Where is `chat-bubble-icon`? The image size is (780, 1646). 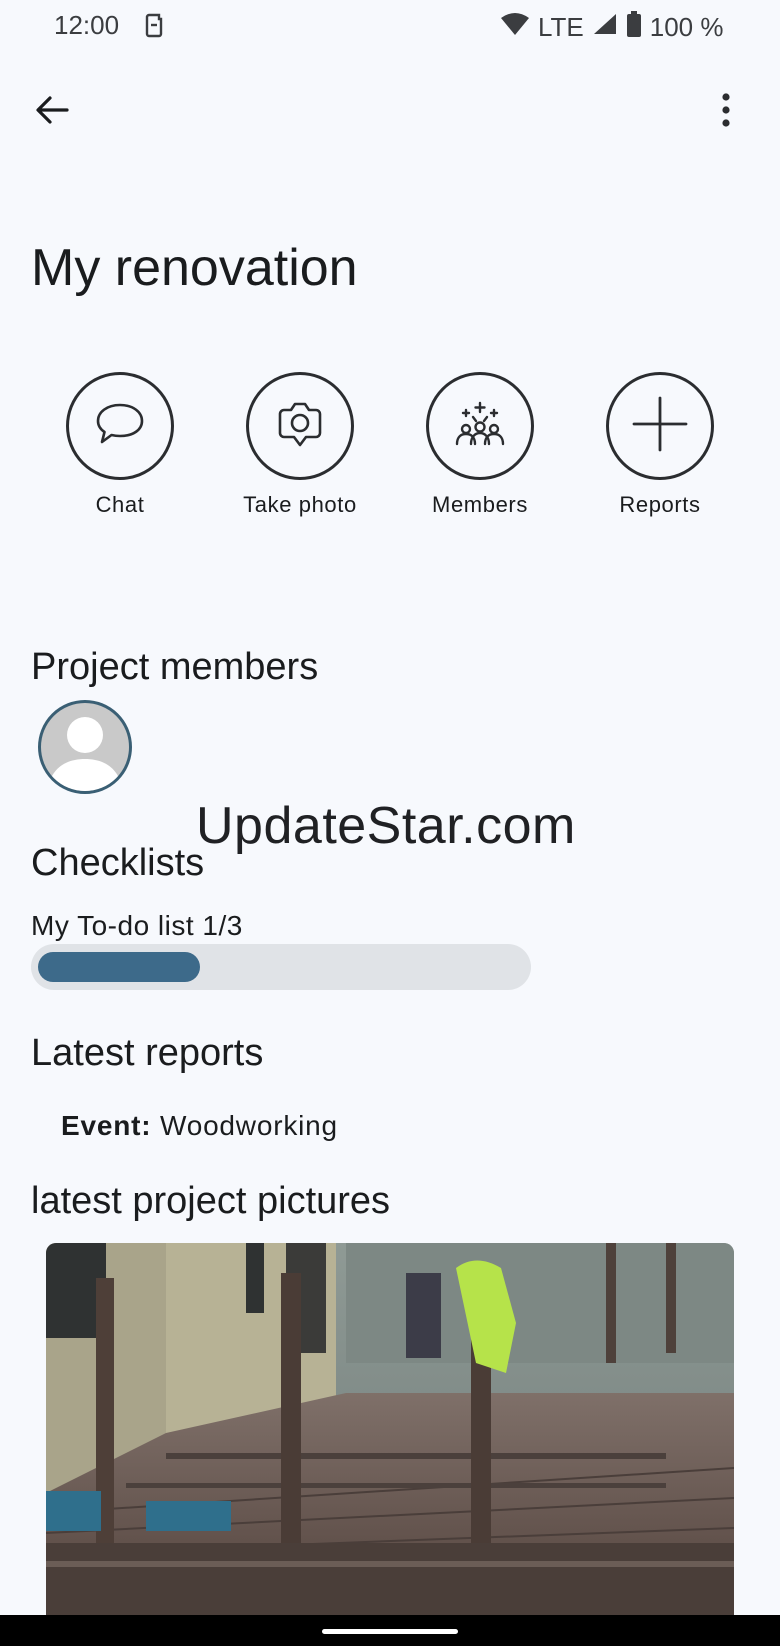 chat-bubble-icon is located at coordinates (120, 426).